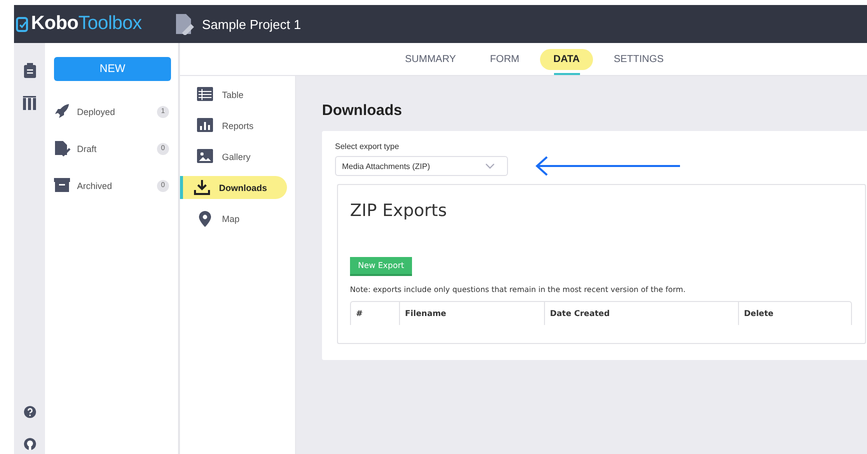 The height and width of the screenshot is (454, 867). What do you see at coordinates (504, 59) in the screenshot?
I see `tab: FORM` at bounding box center [504, 59].